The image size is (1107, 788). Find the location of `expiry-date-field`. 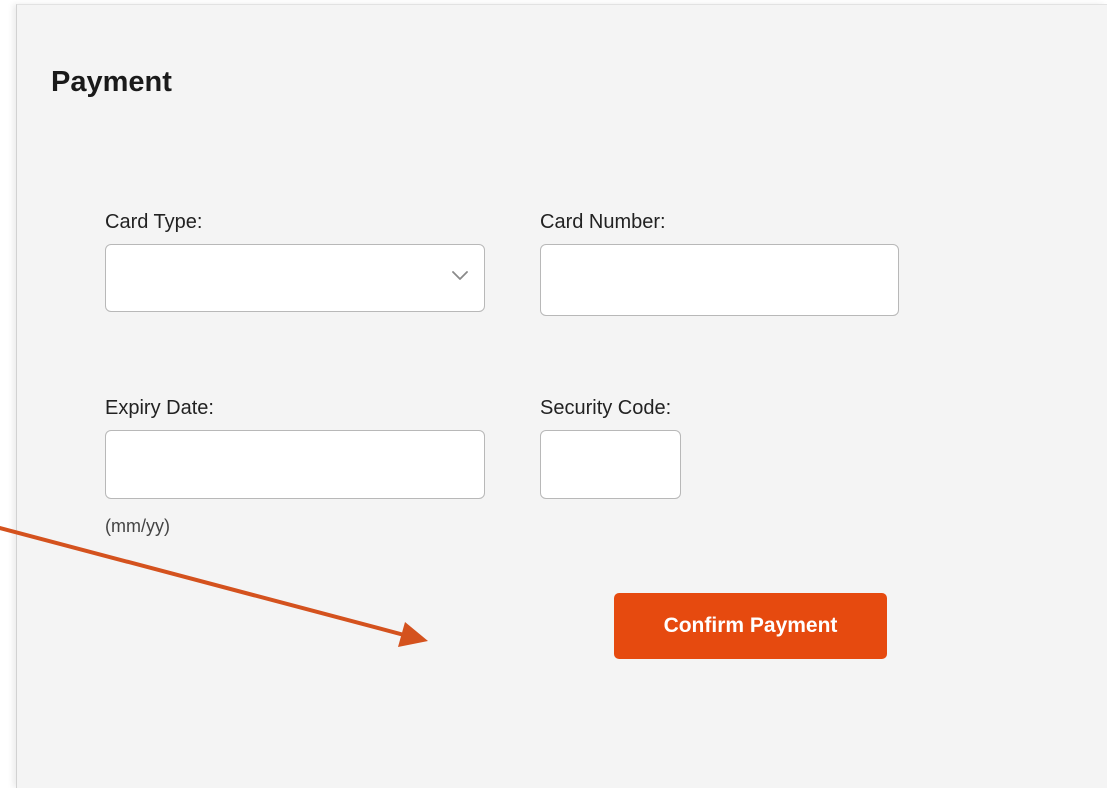

expiry-date-field is located at coordinates (295, 464).